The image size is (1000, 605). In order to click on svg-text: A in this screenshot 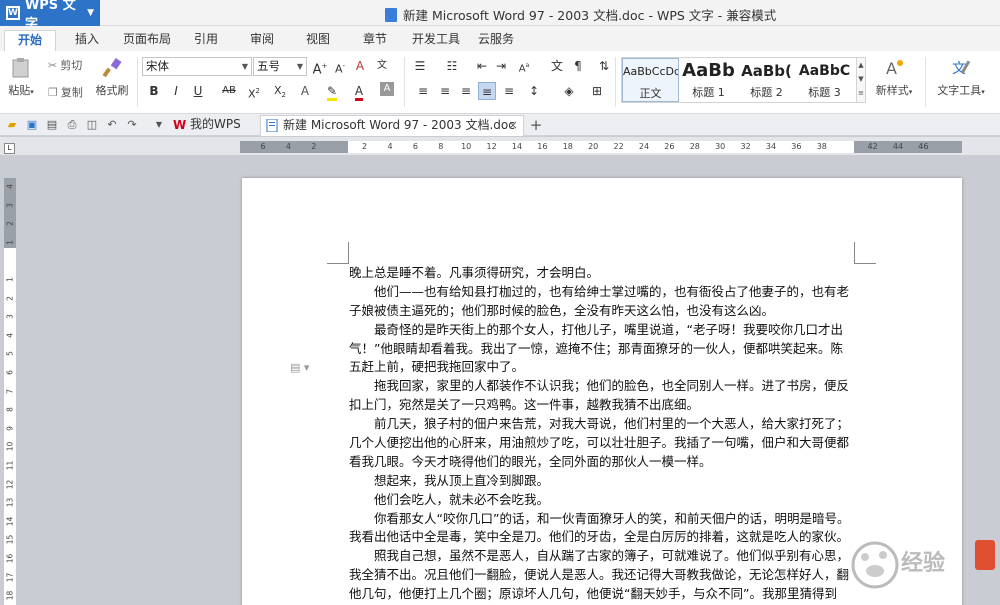, I will do `click(891, 68)`.